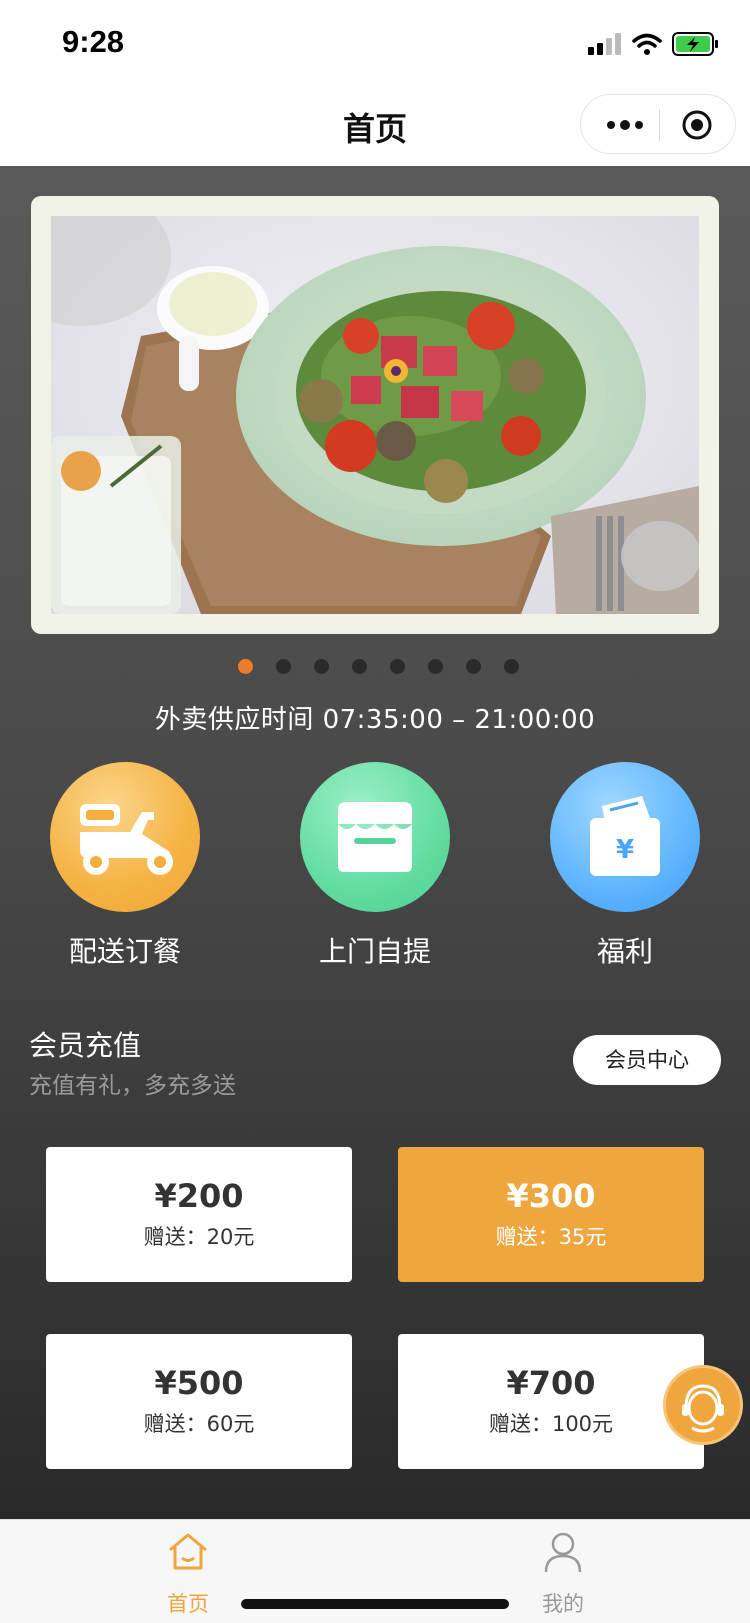 Image resolution: width=750 pixels, height=1623 pixels. Describe the element at coordinates (199, 1196) in the screenshot. I see `recharge-amount: ¥200` at that location.